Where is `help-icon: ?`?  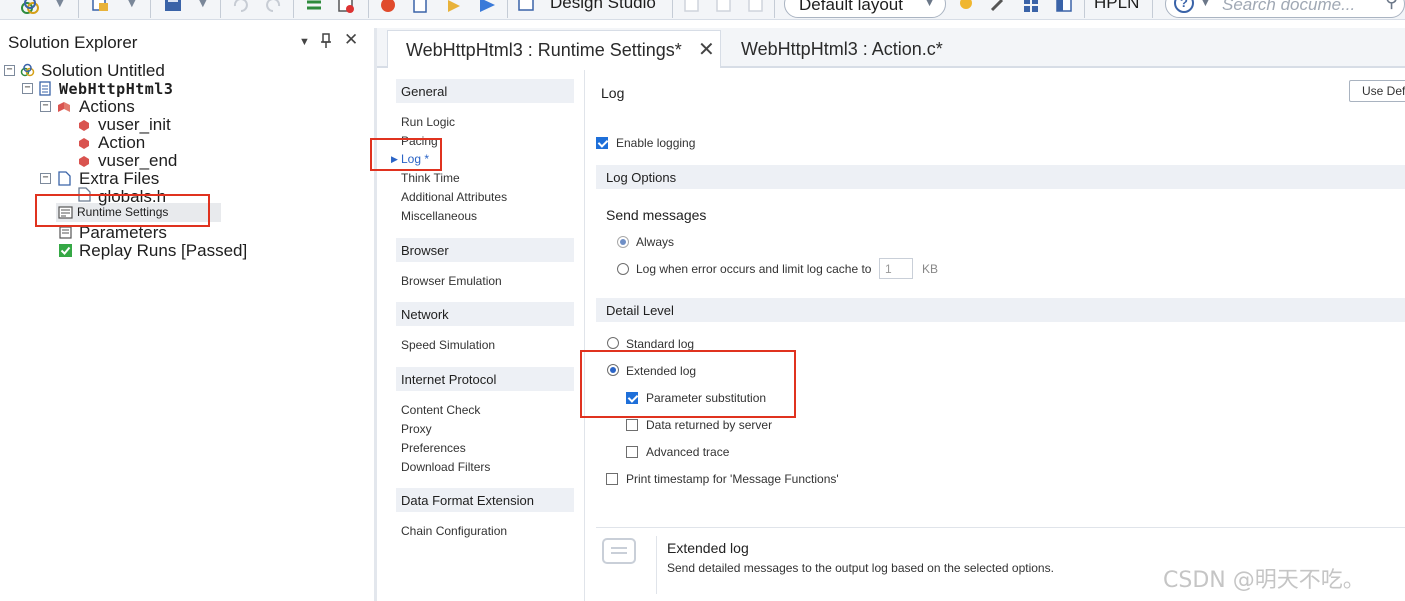 help-icon: ? is located at coordinates (1184, 6).